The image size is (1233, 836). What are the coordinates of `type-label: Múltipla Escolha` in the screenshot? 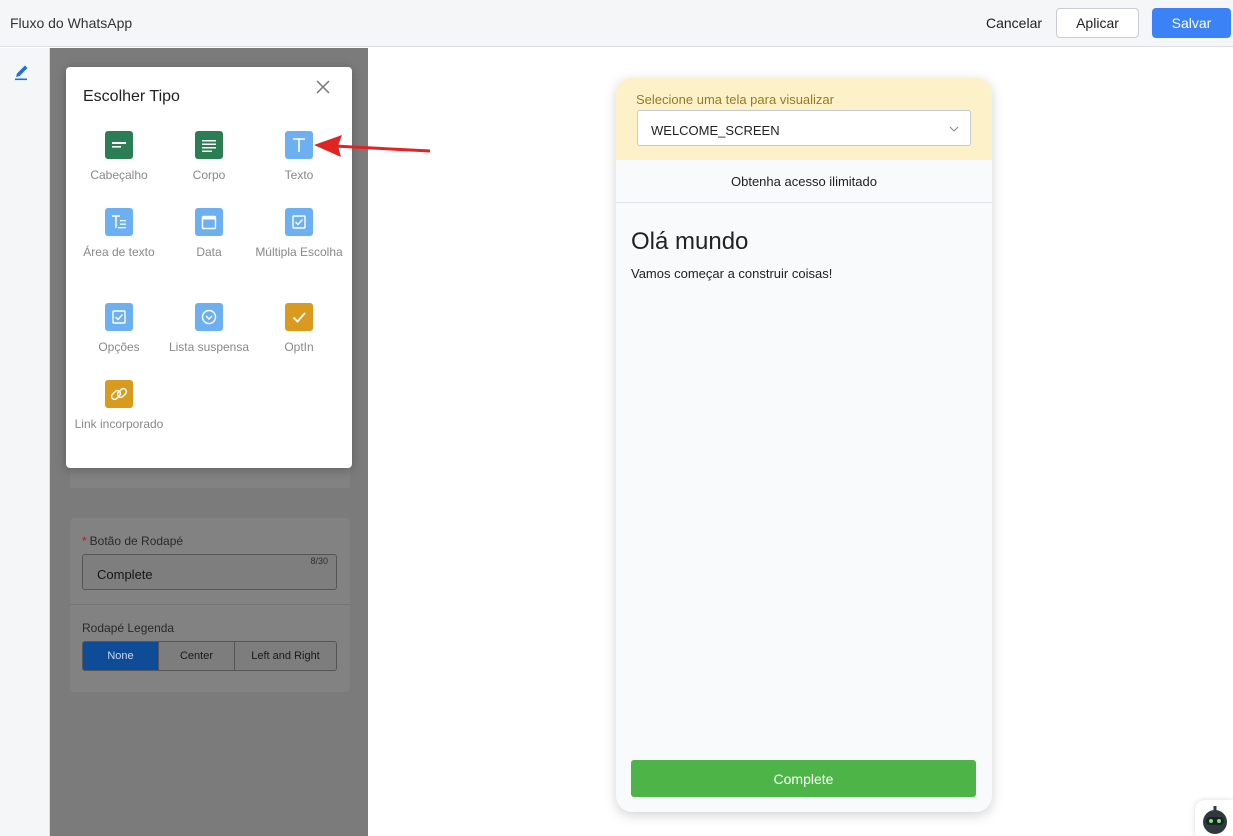 It's located at (299, 252).